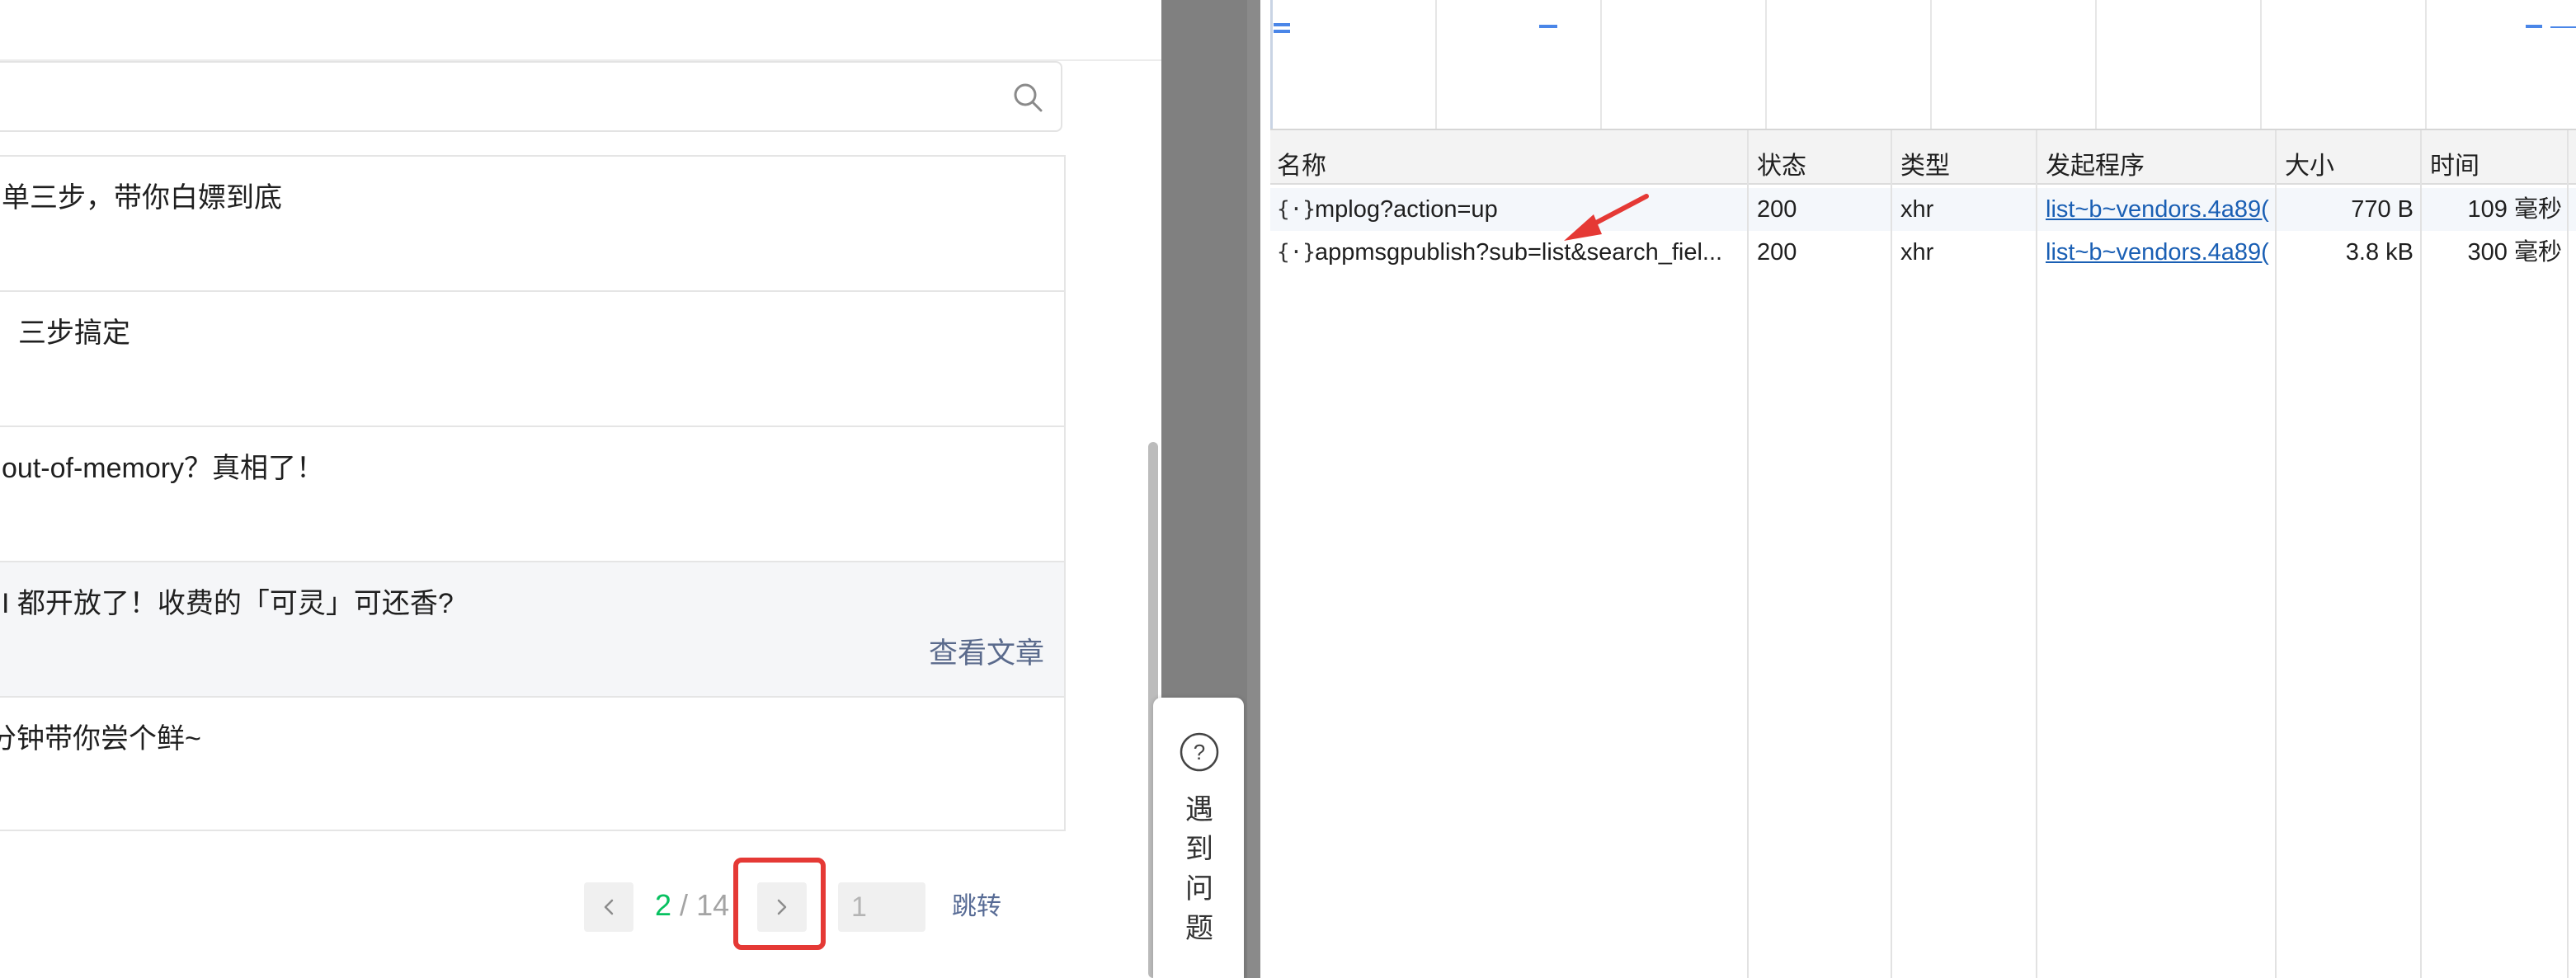 This screenshot has height=978, width=2576. I want to click on chevron-left-icon, so click(609, 907).